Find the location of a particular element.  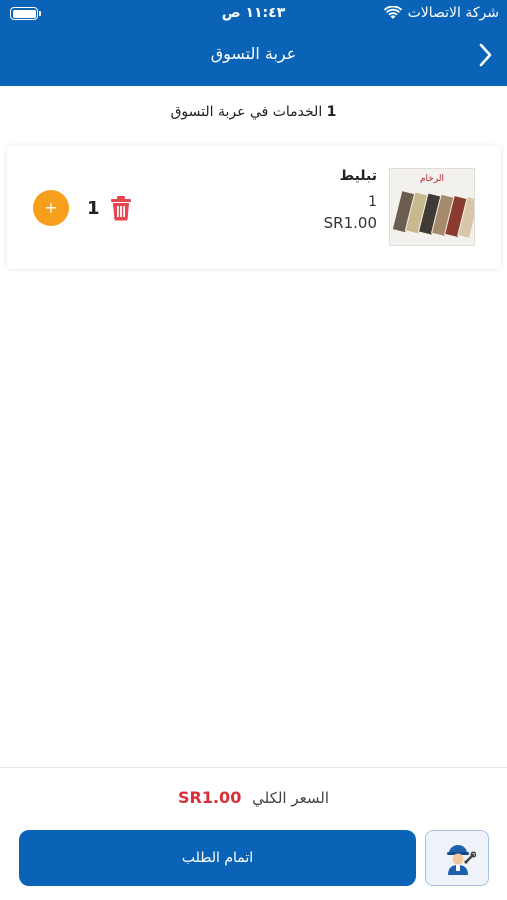

service-image: الرخام is located at coordinates (432, 207).